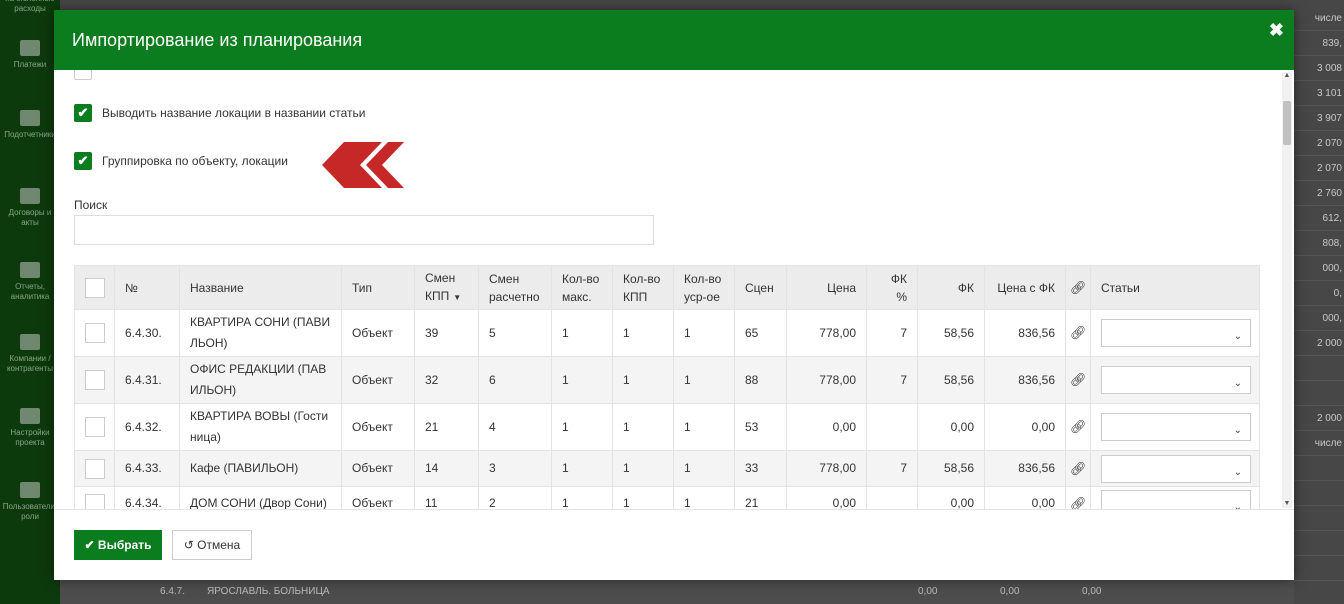 Image resolution: width=1344 pixels, height=604 pixels. What do you see at coordinates (1175, 287) in the screenshot?
I see `column-header-articles: Статьи` at bounding box center [1175, 287].